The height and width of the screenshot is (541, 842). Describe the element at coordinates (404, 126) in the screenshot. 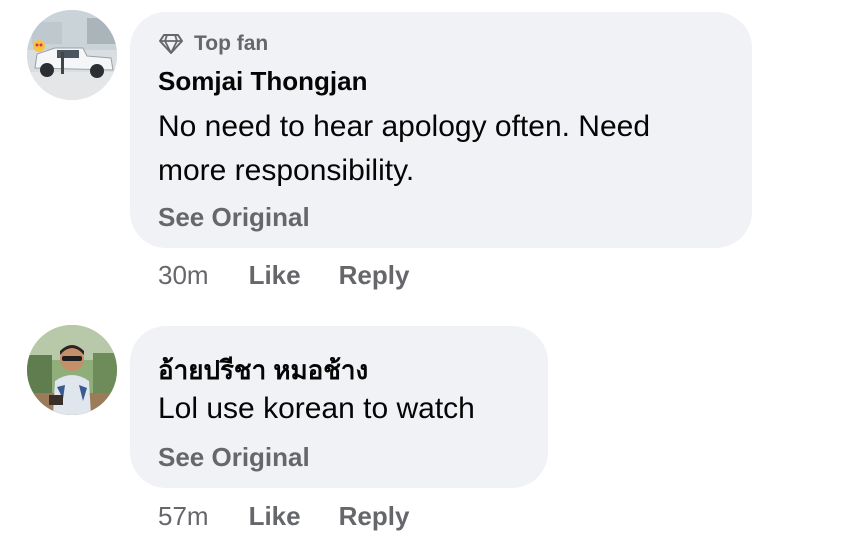

I see `comment-text-line-1: No need to hear apology often. Need` at that location.